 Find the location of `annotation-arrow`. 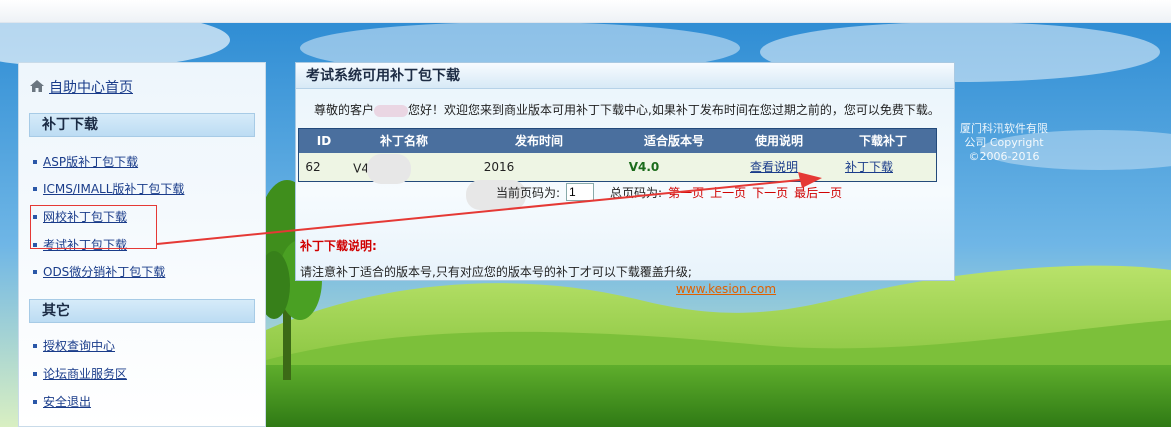

annotation-arrow is located at coordinates (489, 208).